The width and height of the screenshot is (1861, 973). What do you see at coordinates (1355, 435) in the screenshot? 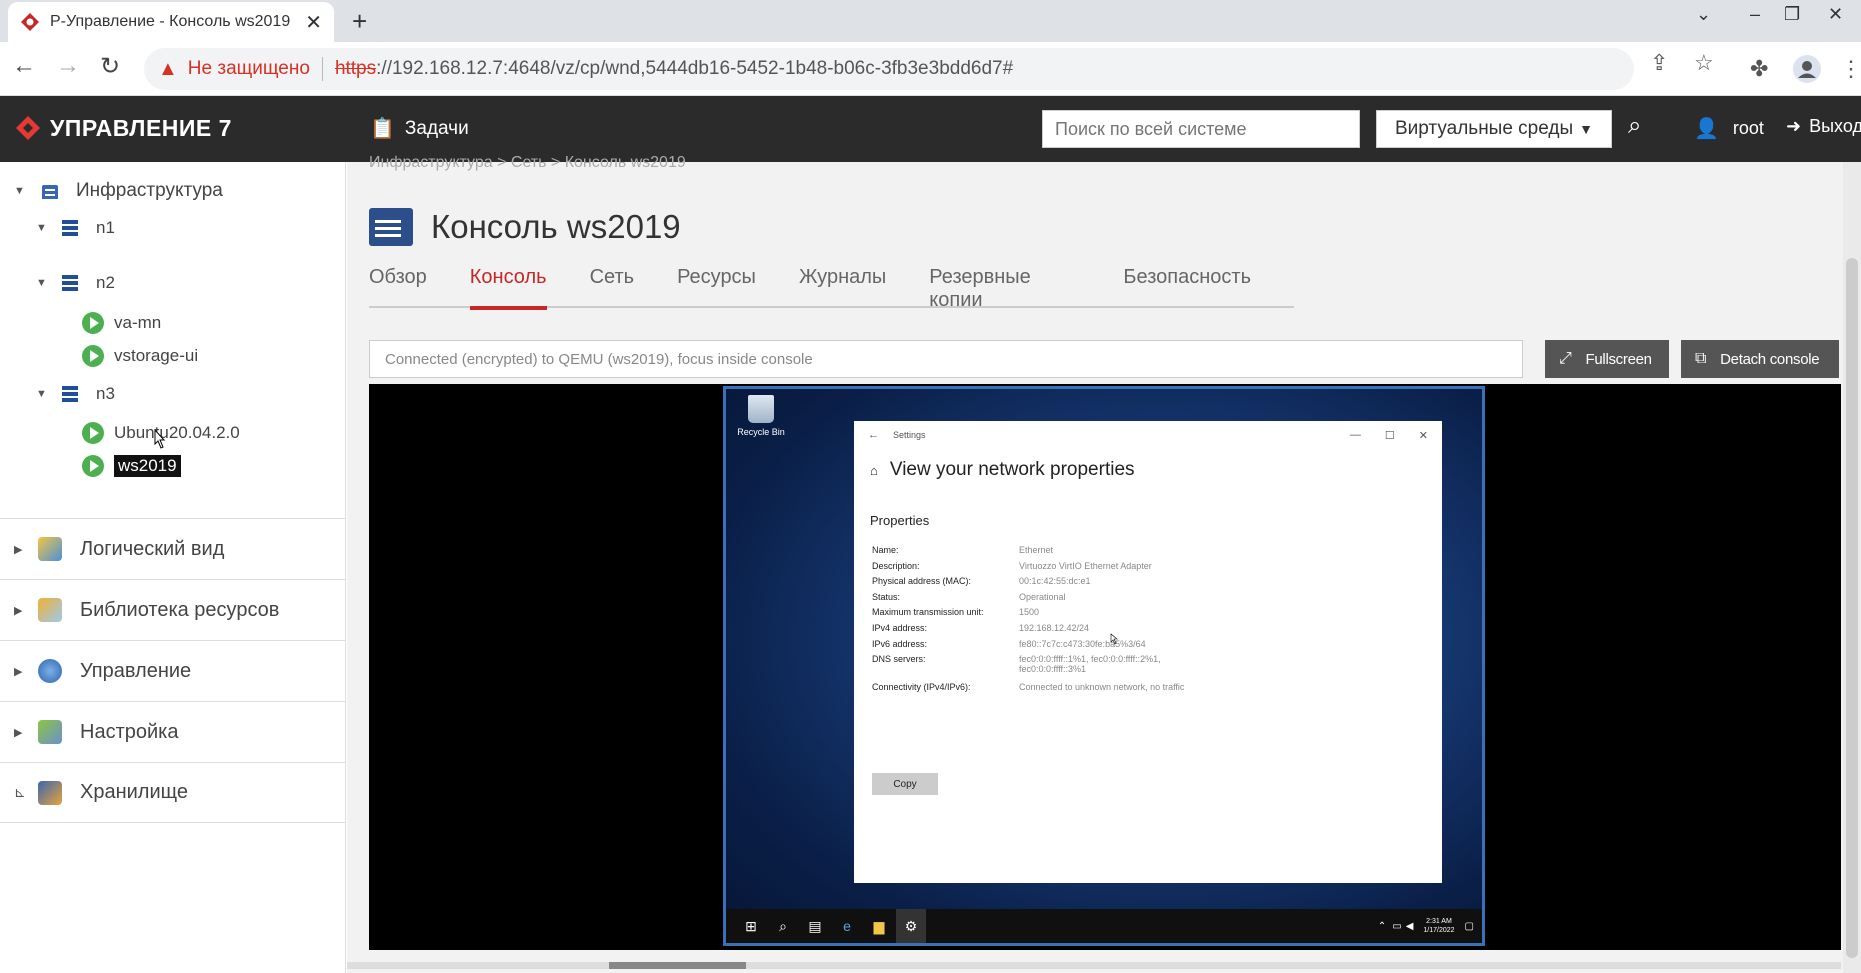
I see `minimize-icon: —` at bounding box center [1355, 435].